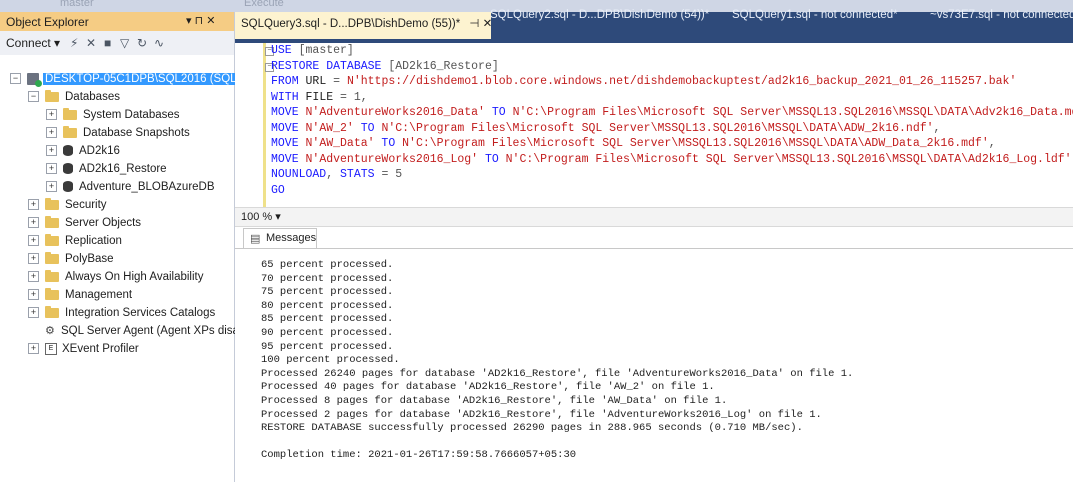 Image resolution: width=1073 pixels, height=483 pixels. What do you see at coordinates (288, 81) in the screenshot?
I see `code-token: FROM` at bounding box center [288, 81].